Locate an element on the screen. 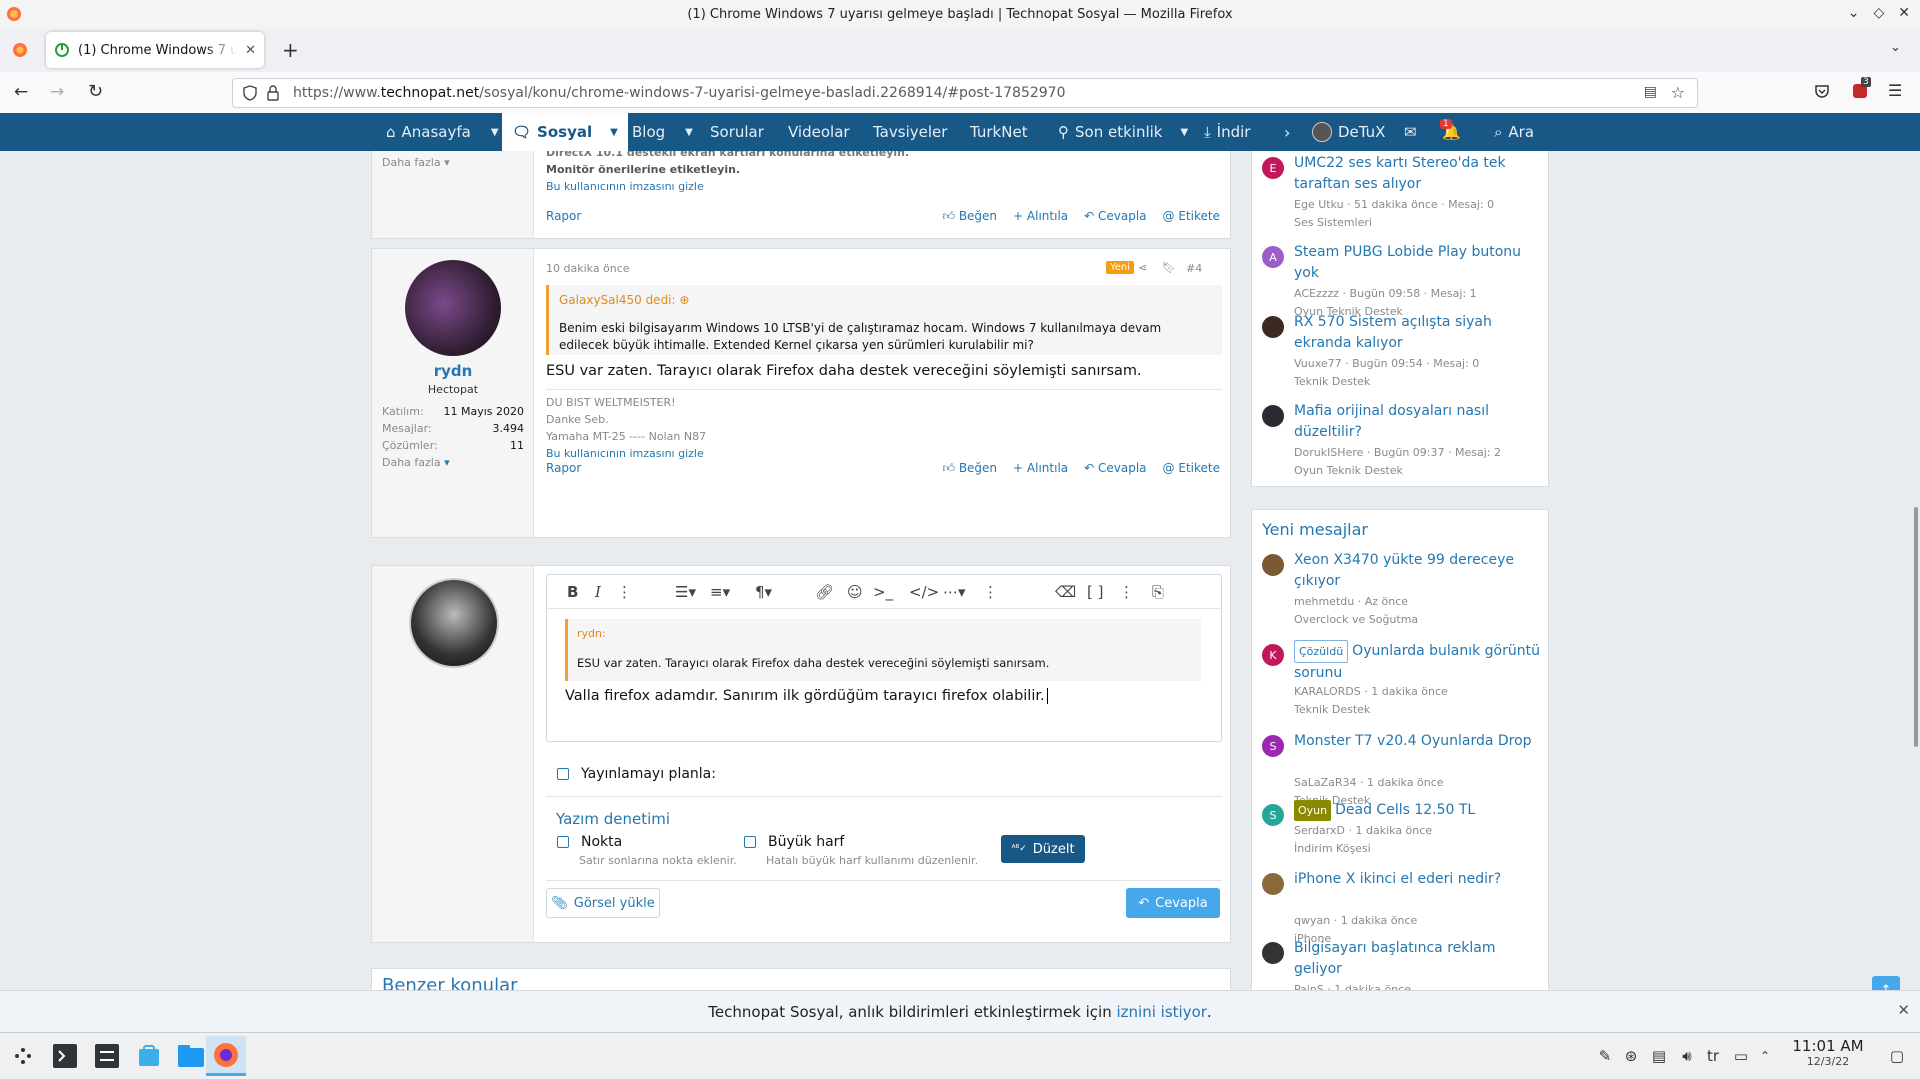  code-inline-icon: >_ is located at coordinates (883, 592).